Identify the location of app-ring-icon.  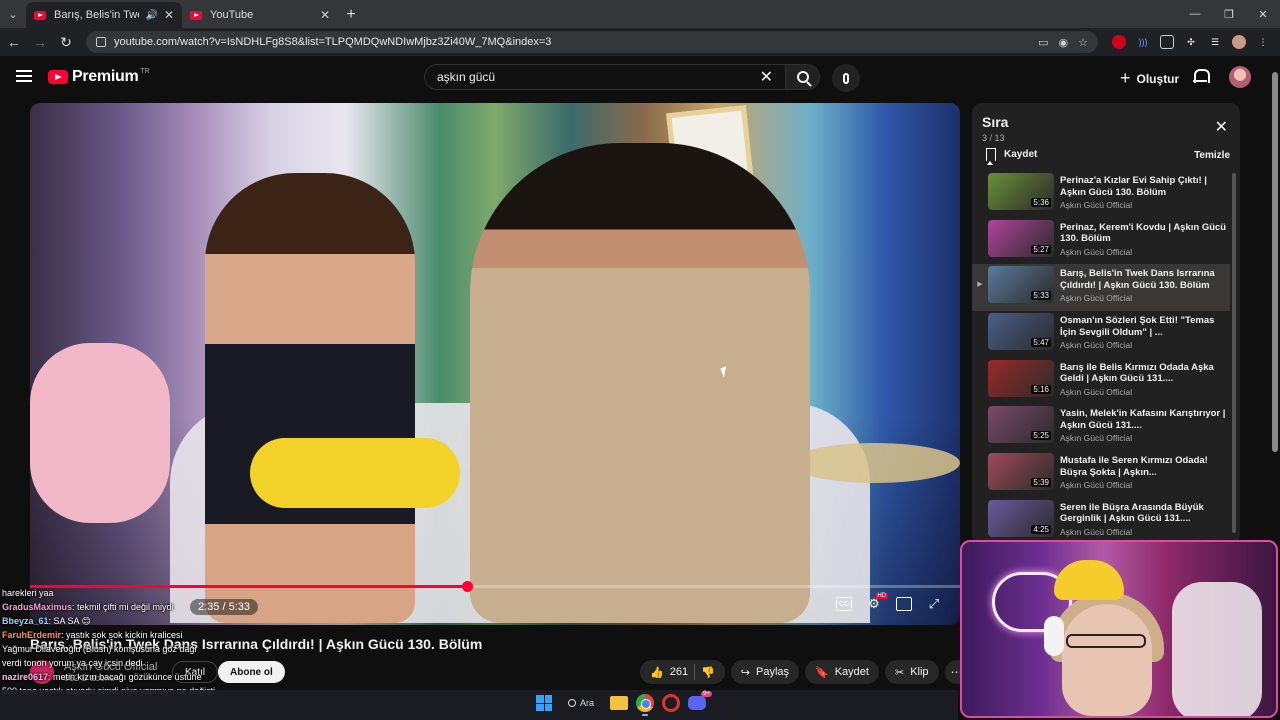
(671, 703).